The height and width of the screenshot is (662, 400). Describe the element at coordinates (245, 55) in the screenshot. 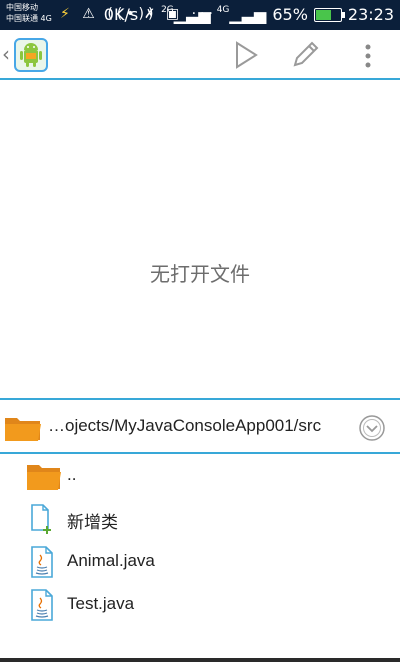

I see `run-icon` at that location.